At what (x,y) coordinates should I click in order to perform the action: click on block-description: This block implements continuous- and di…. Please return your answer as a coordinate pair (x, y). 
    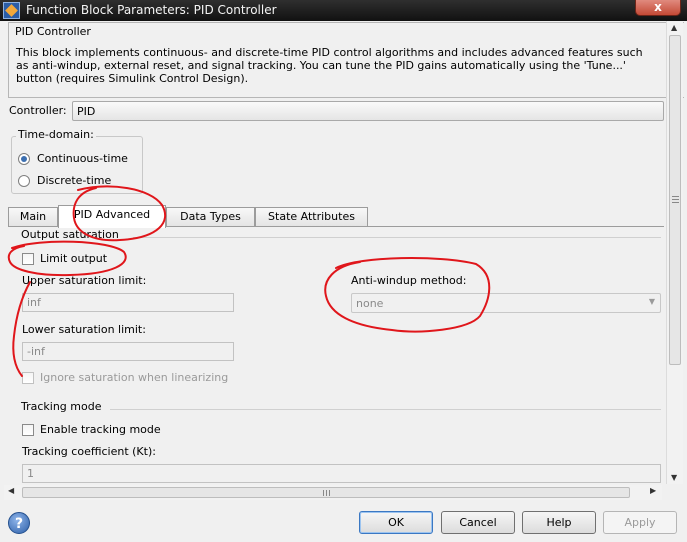
    Looking at the image, I should click on (329, 65).